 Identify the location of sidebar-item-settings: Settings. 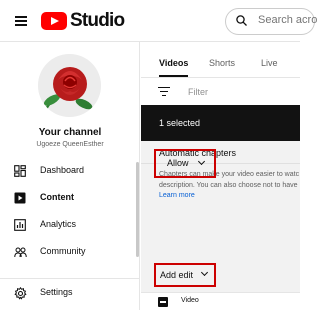
(68, 293).